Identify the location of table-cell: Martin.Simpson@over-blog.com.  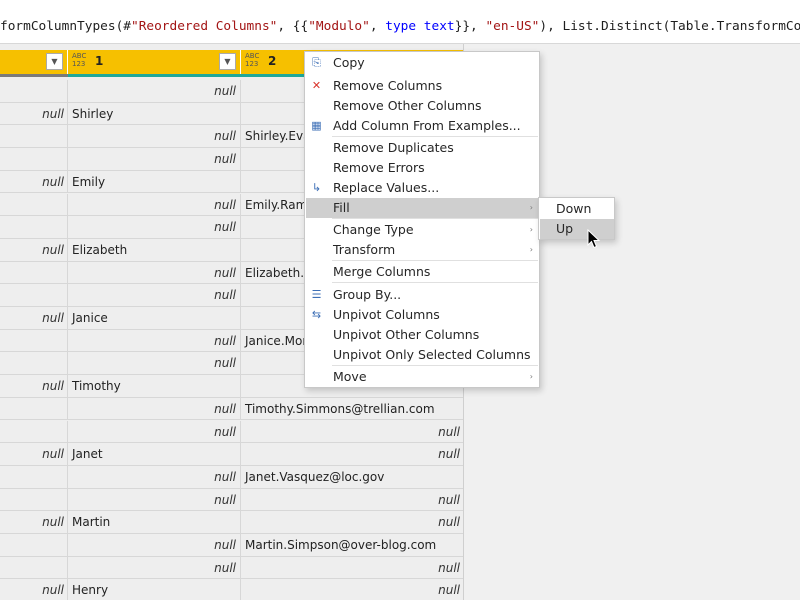
(352, 545).